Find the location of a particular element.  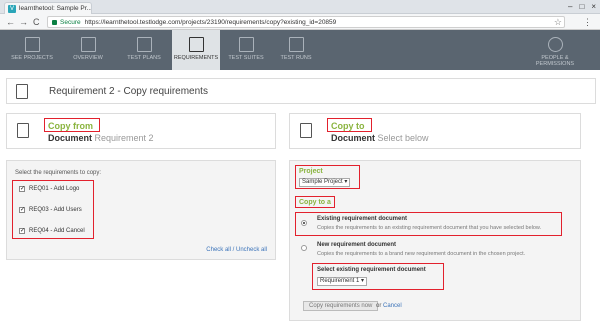

nav-label: See Projects is located at coordinates (32, 58).